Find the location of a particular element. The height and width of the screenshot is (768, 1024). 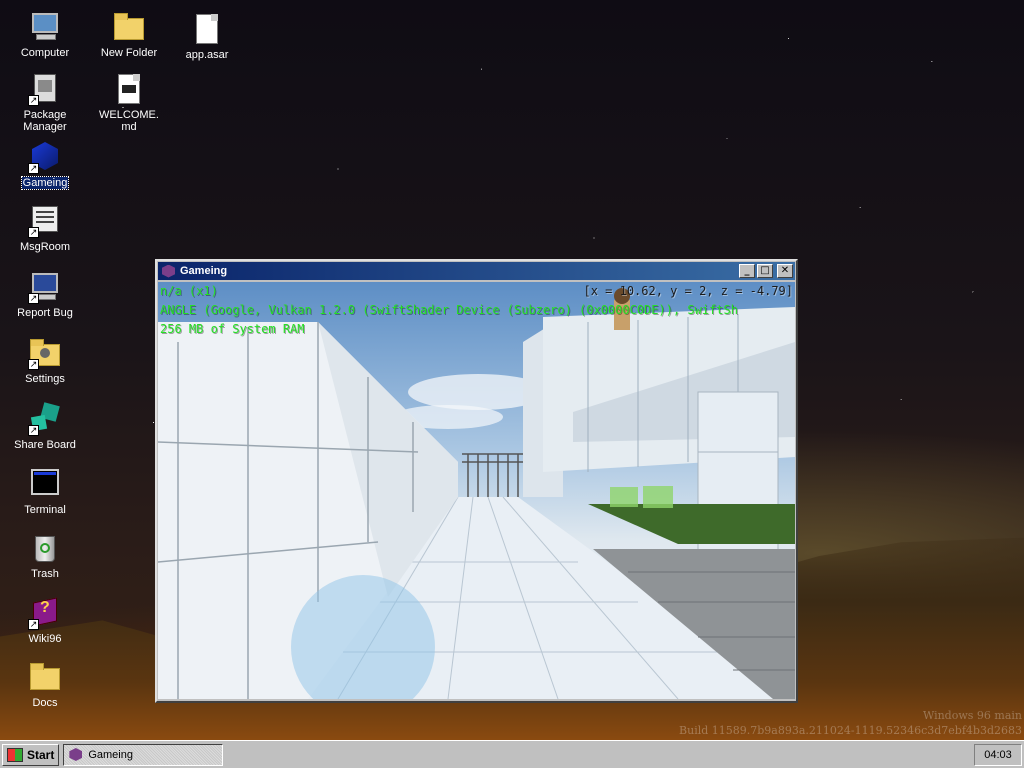

desktop-icon-msgroom: ↗ MsgRoom is located at coordinates (45, 228).